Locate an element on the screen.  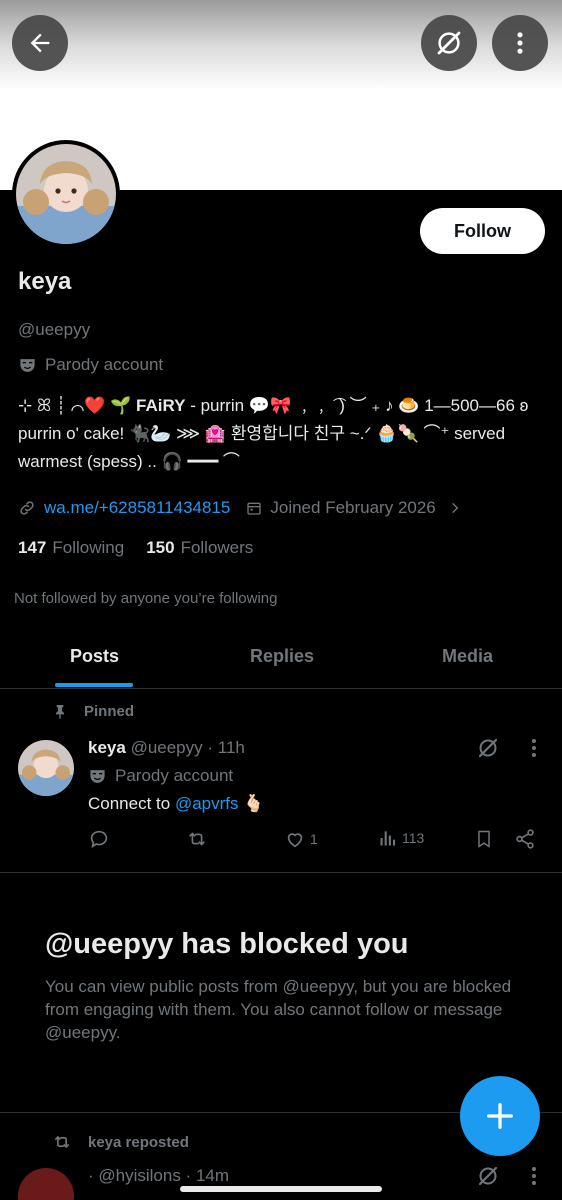
back-arrow-icon is located at coordinates (40, 43).